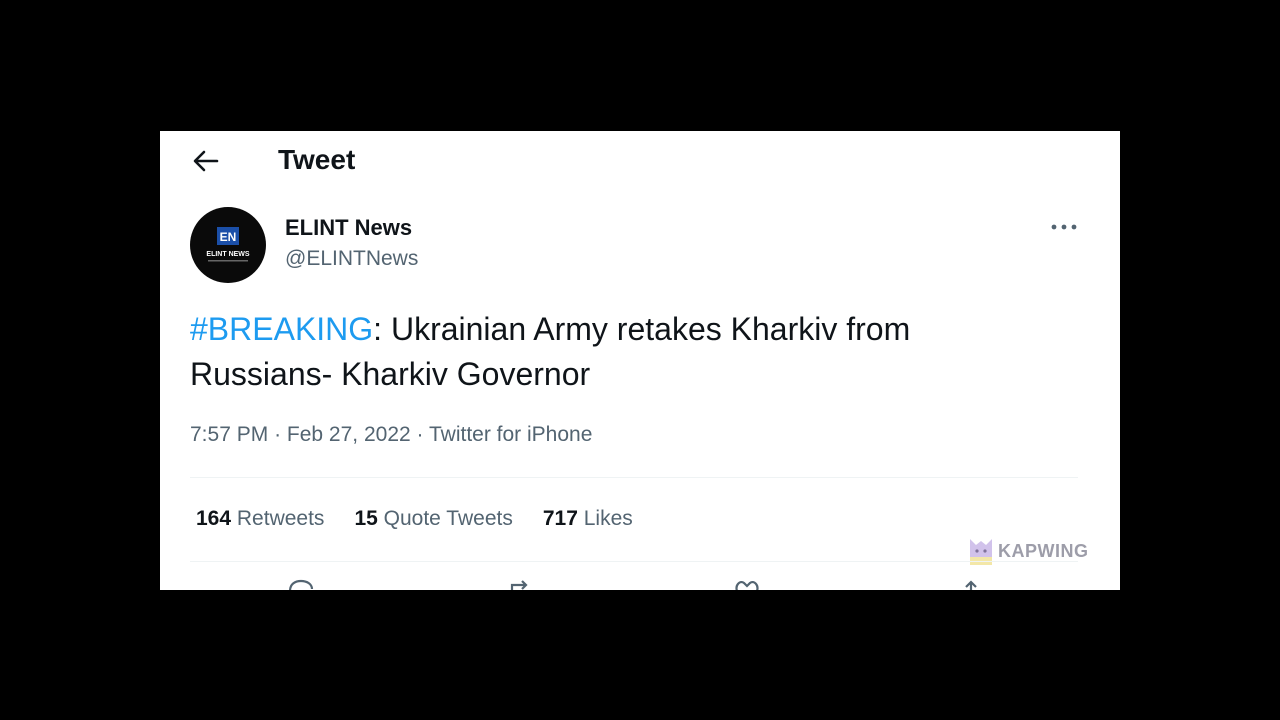 The image size is (1280, 720). Describe the element at coordinates (281, 329) in the screenshot. I see `hashtag-link: #BREAKING` at that location.